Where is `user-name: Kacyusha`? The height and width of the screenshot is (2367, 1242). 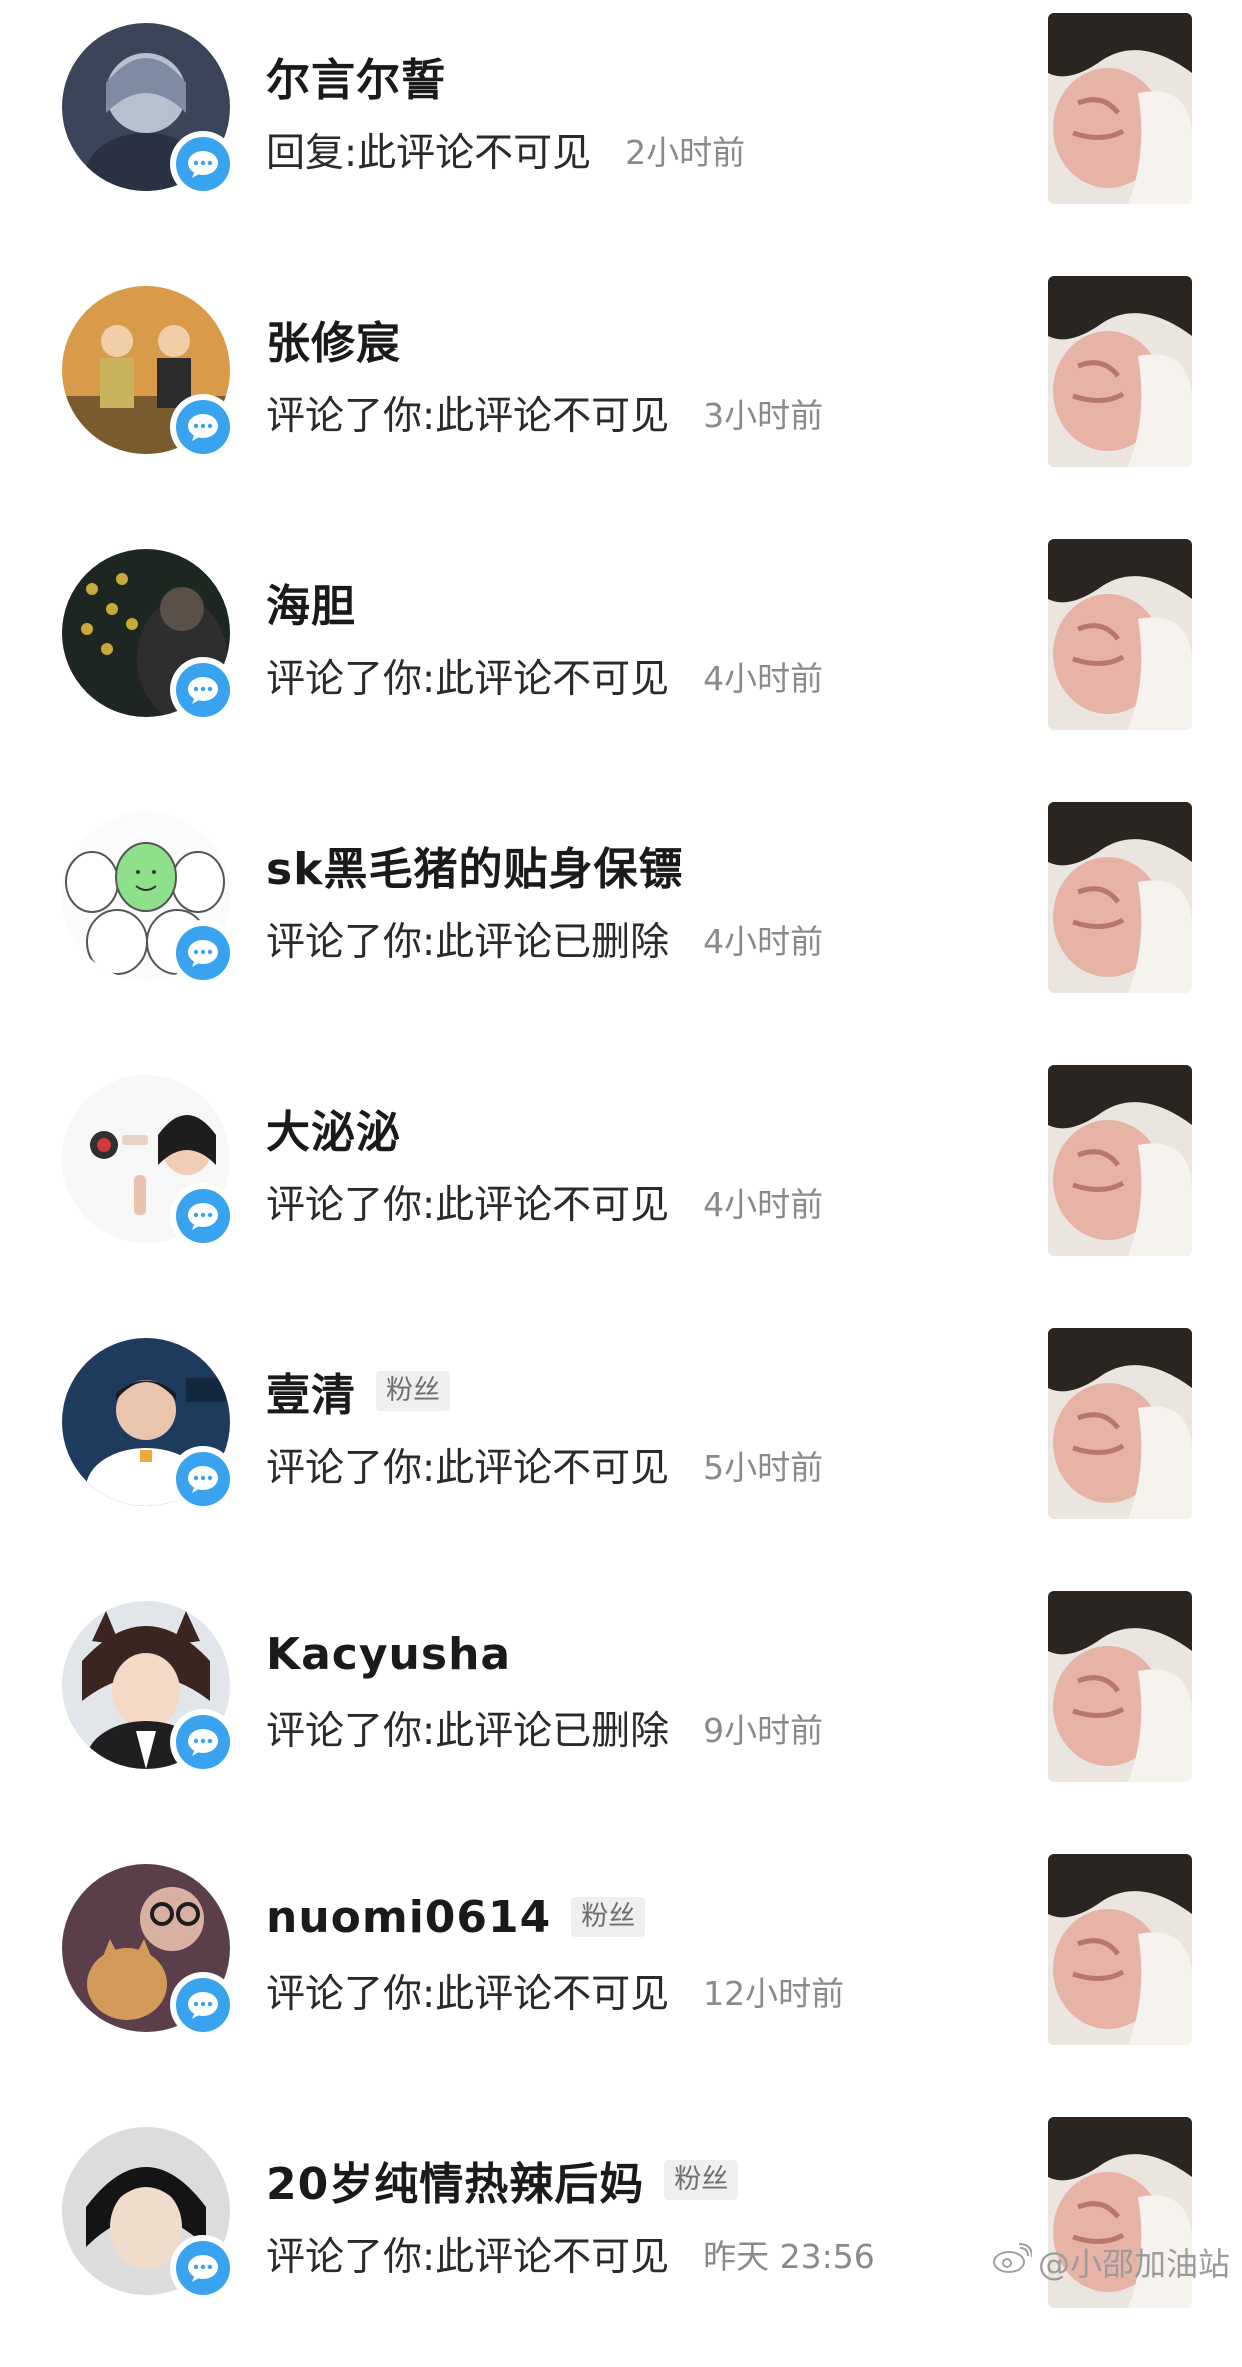 user-name: Kacyusha is located at coordinates (388, 1654).